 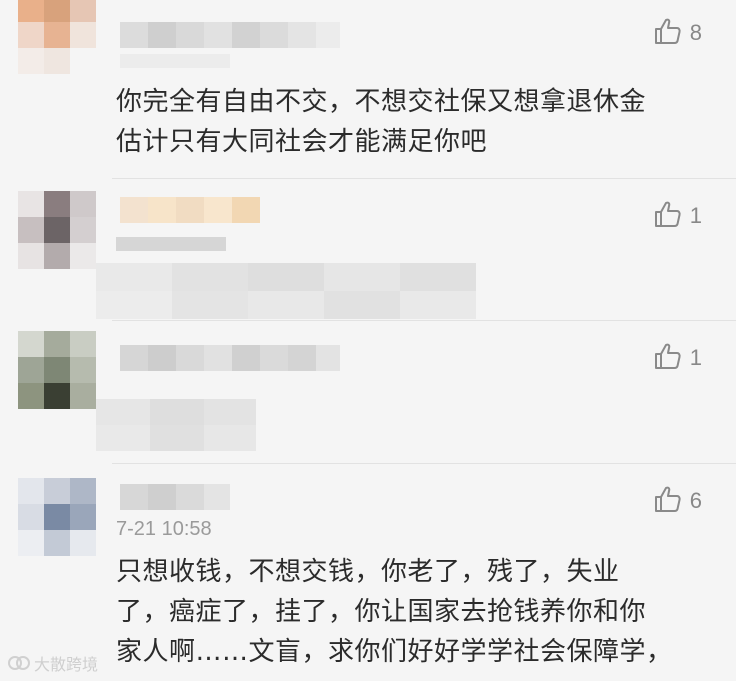 I want to click on like-button: 6, so click(x=677, y=501).